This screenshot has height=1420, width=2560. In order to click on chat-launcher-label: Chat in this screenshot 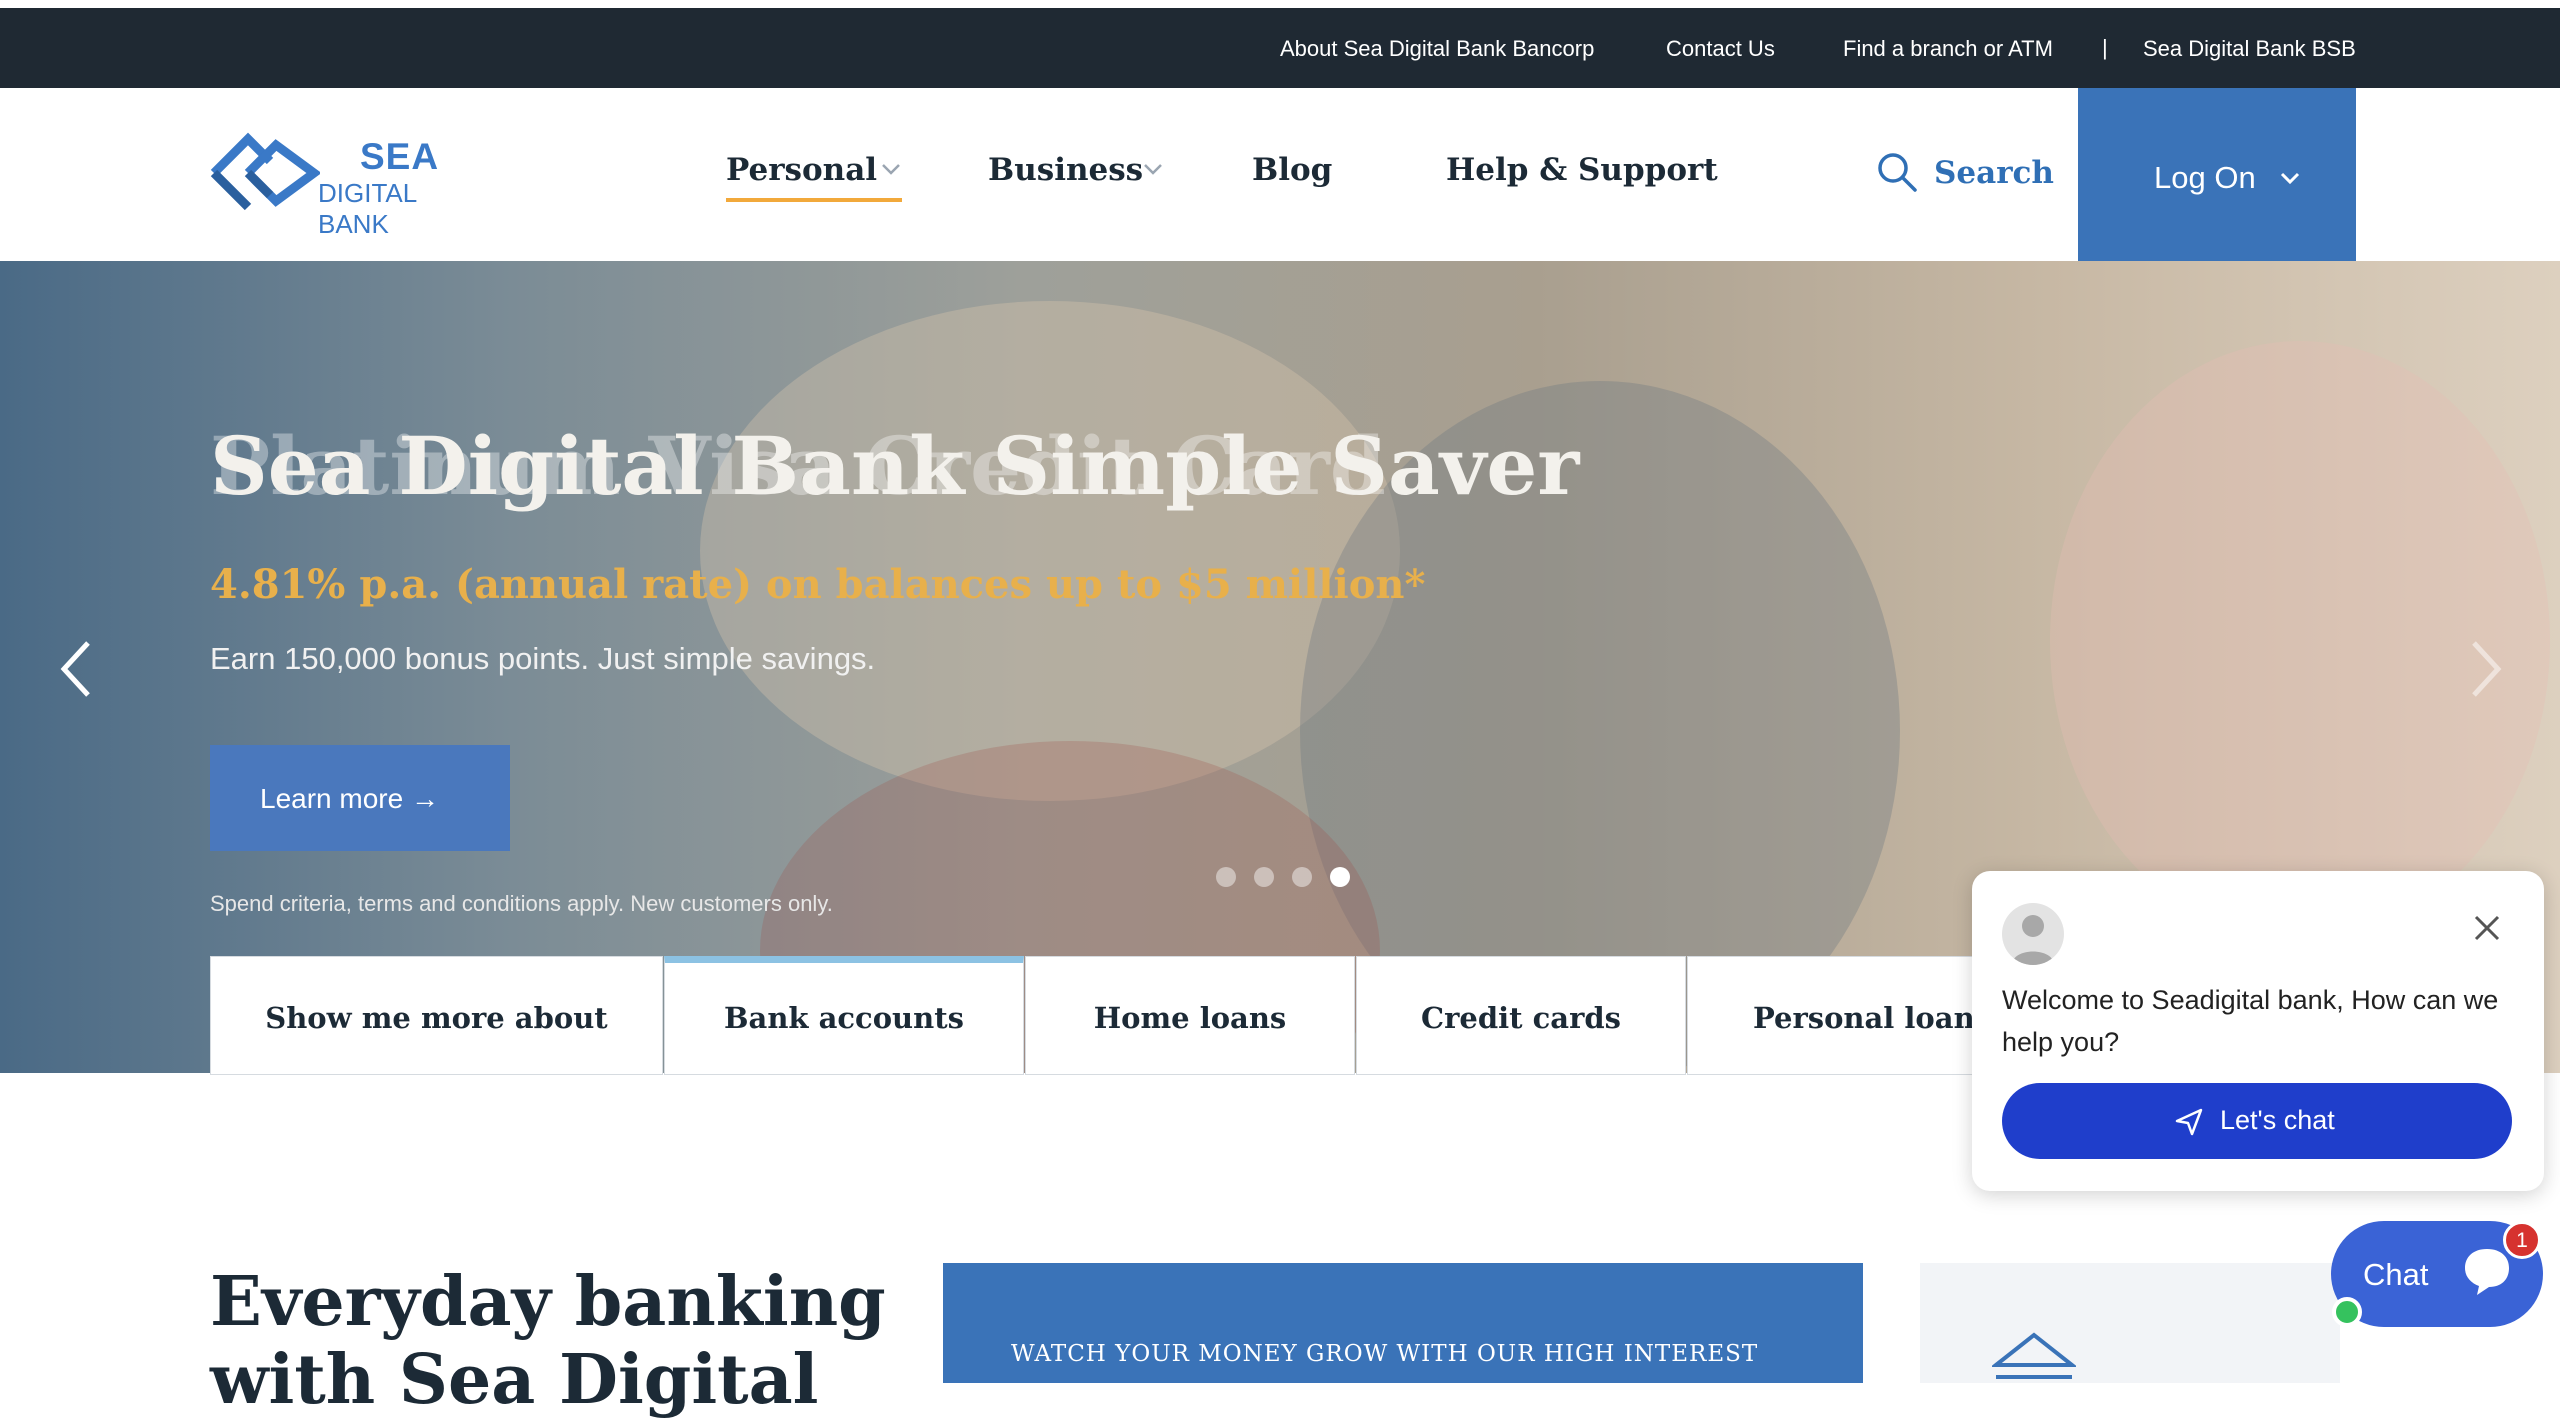, I will do `click(2396, 1274)`.